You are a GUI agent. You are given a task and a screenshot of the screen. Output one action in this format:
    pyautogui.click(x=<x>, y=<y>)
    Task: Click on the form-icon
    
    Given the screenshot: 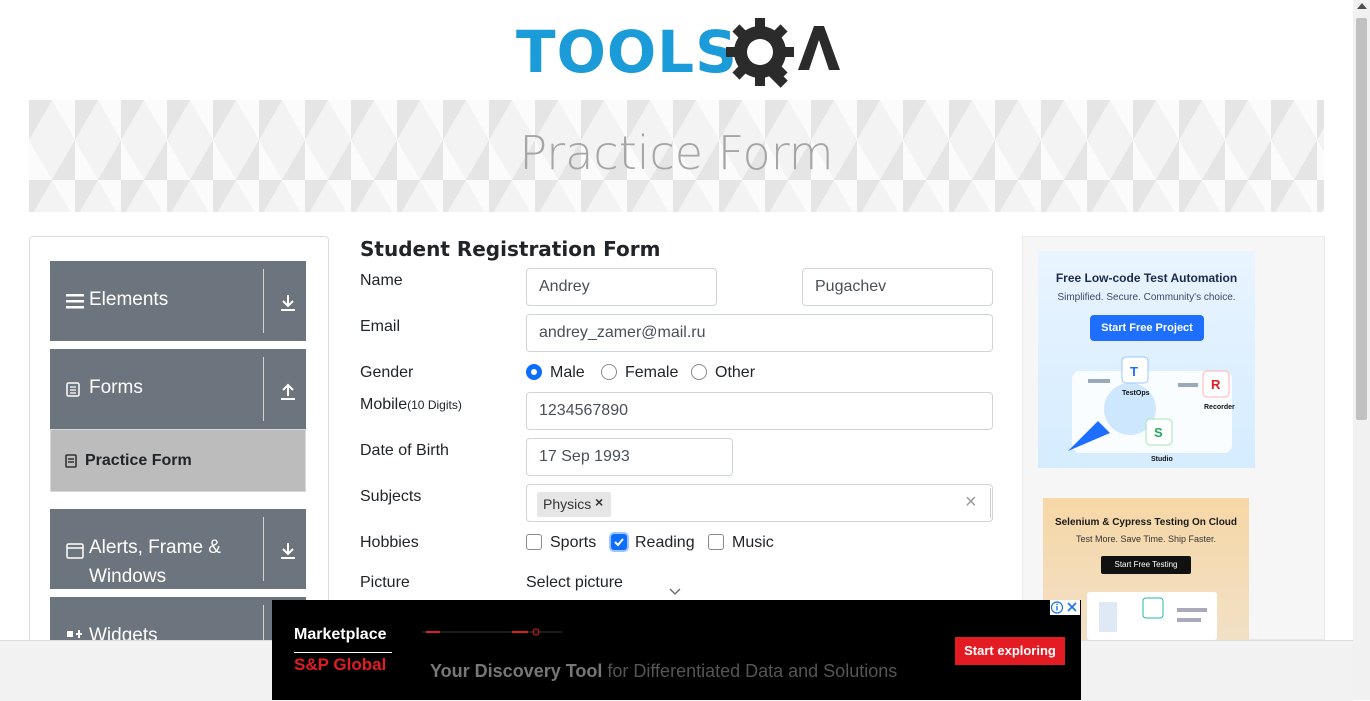 What is the action you would take?
    pyautogui.click(x=71, y=461)
    